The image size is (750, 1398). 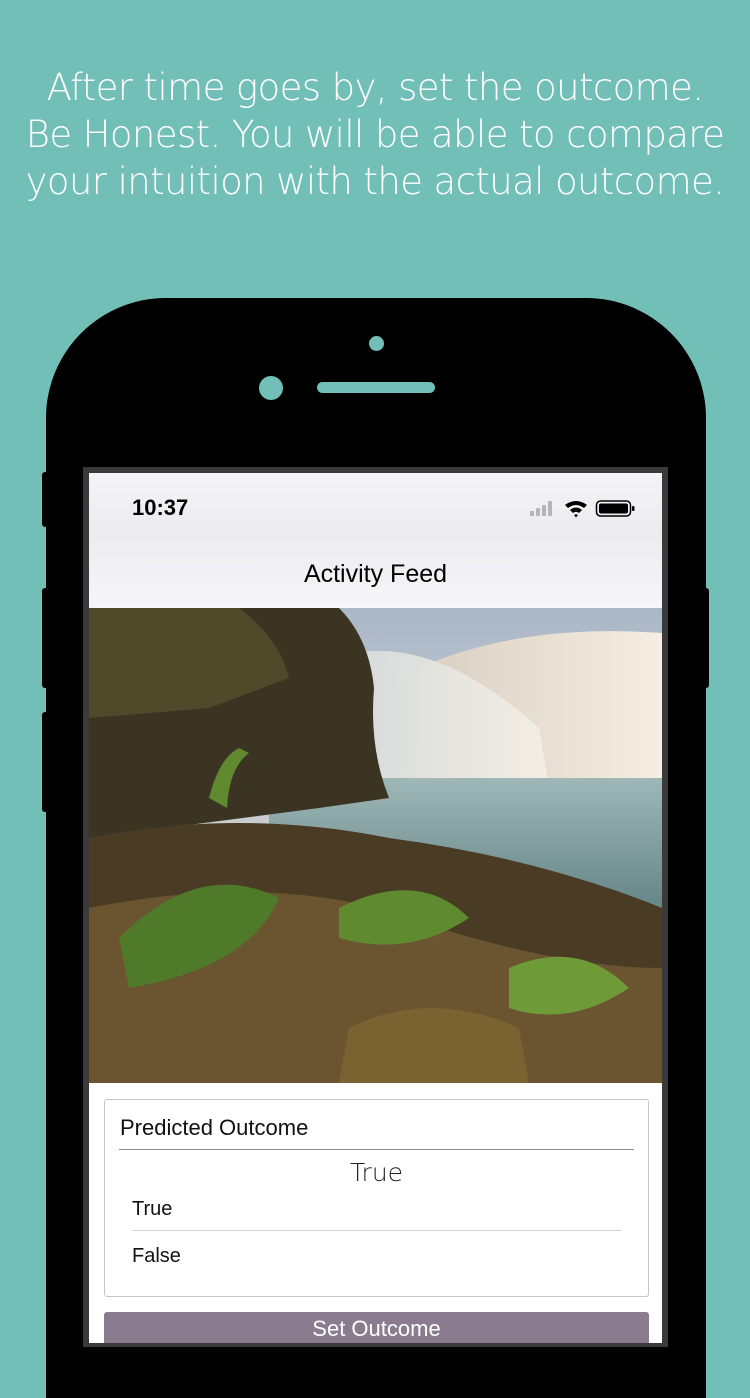 What do you see at coordinates (376, 343) in the screenshot?
I see `proximity-sensor` at bounding box center [376, 343].